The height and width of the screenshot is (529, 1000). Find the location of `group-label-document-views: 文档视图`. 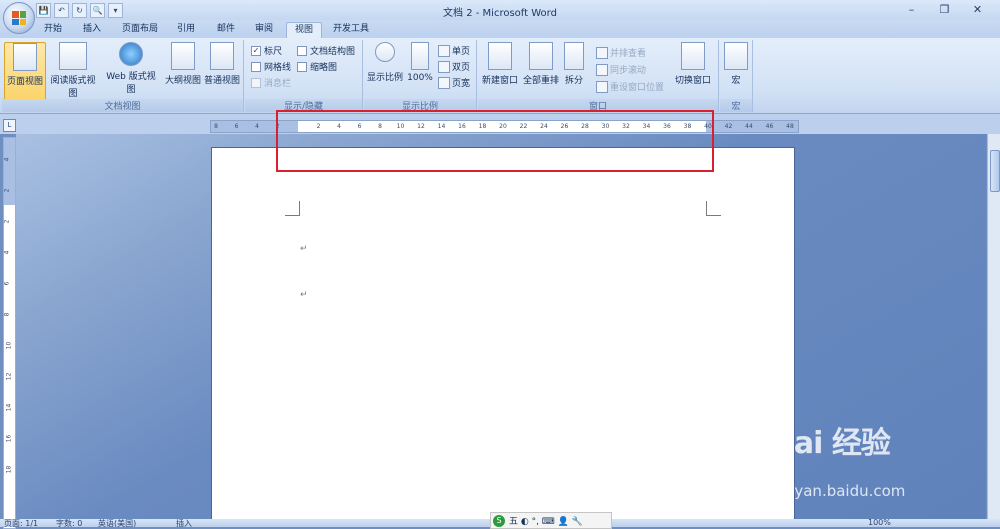

group-label-document-views: 文档视图 is located at coordinates (122, 105).